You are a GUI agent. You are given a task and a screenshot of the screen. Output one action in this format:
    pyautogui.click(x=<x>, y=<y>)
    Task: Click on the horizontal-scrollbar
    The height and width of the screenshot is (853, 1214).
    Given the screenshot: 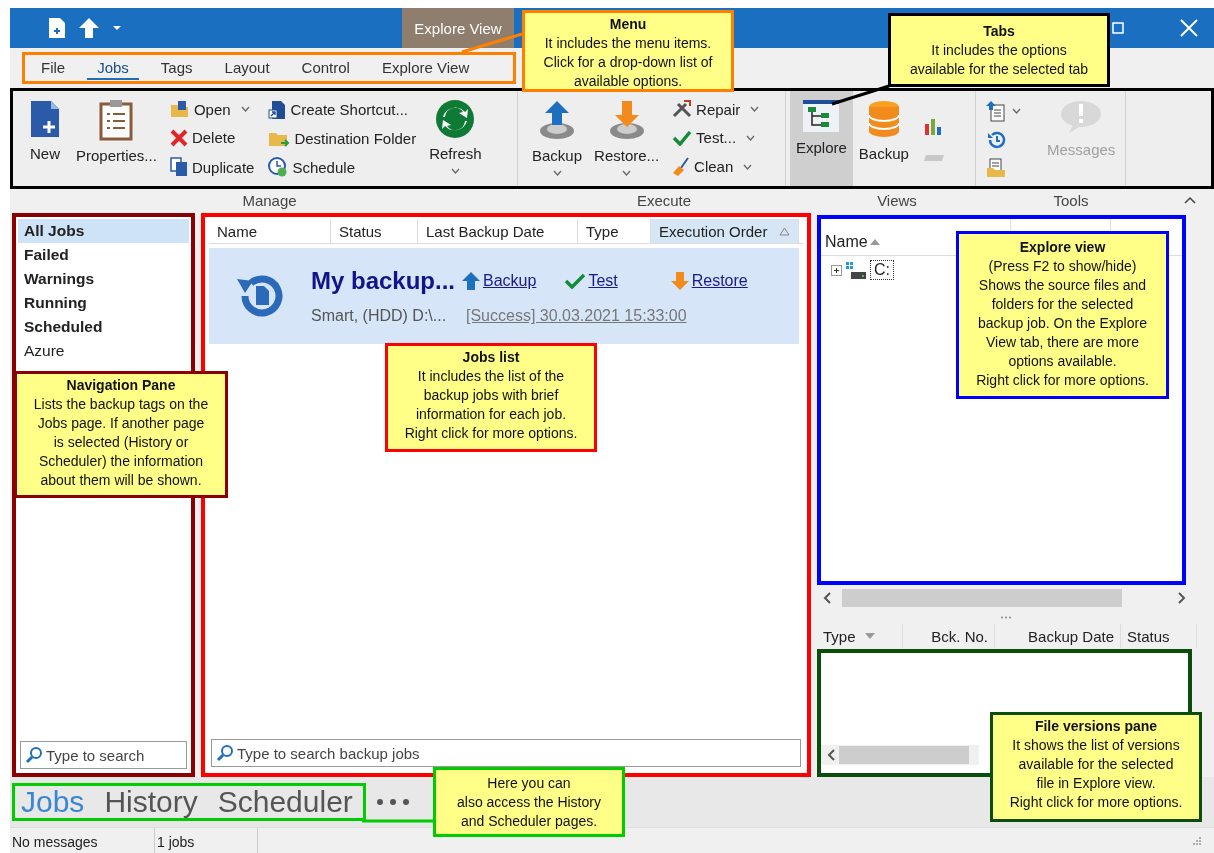 What is the action you would take?
    pyautogui.click(x=900, y=755)
    